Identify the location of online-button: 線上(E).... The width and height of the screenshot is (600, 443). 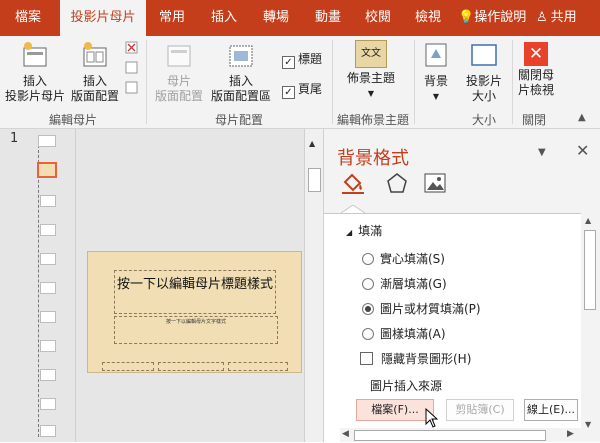
(551, 410).